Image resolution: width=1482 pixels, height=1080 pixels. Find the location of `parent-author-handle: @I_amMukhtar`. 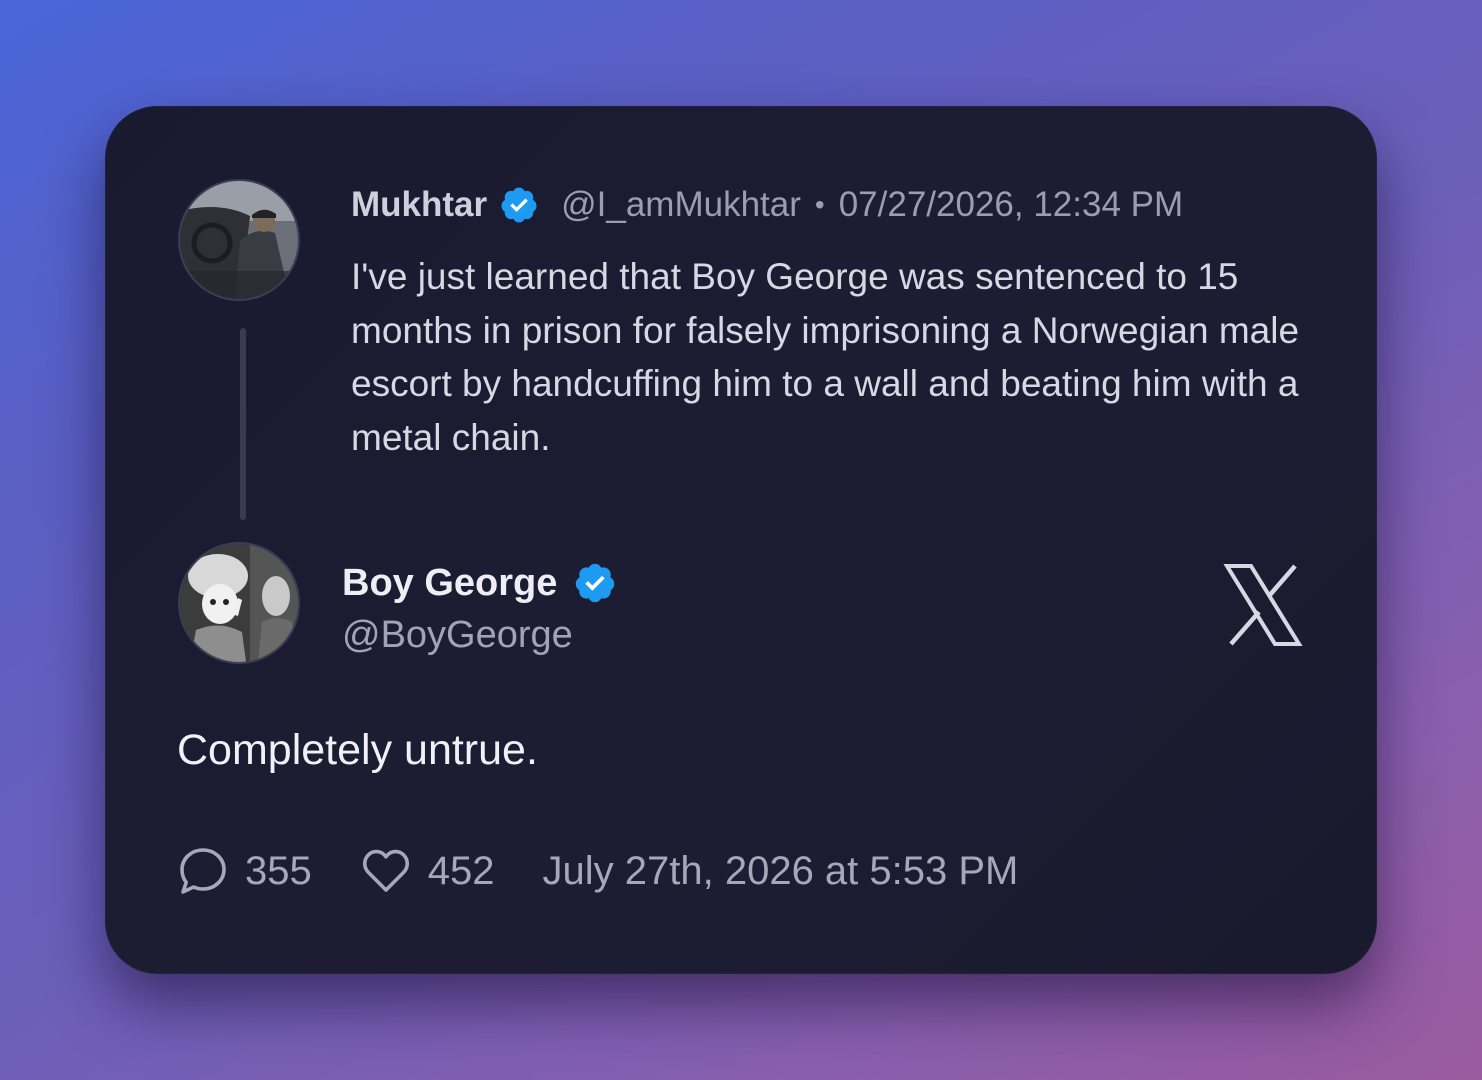

parent-author-handle: @I_amMukhtar is located at coordinates (681, 205).